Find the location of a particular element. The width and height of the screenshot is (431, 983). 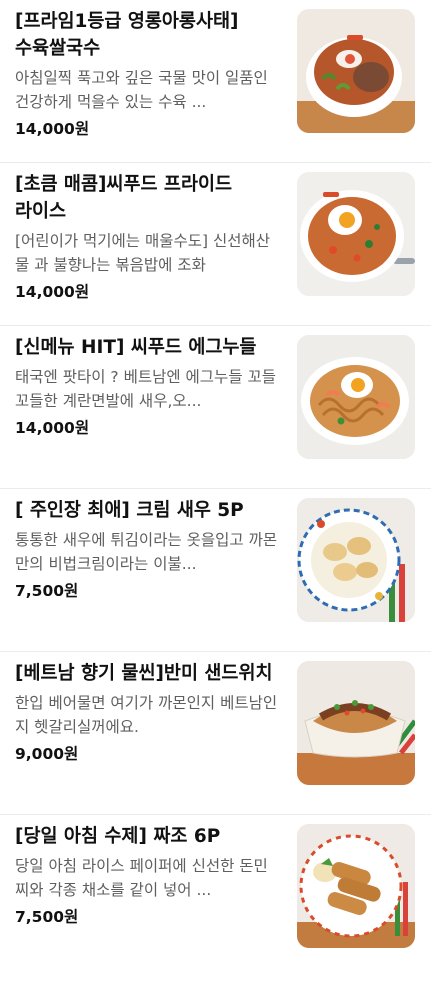

banh-mi-sandwich-icon is located at coordinates (356, 723).